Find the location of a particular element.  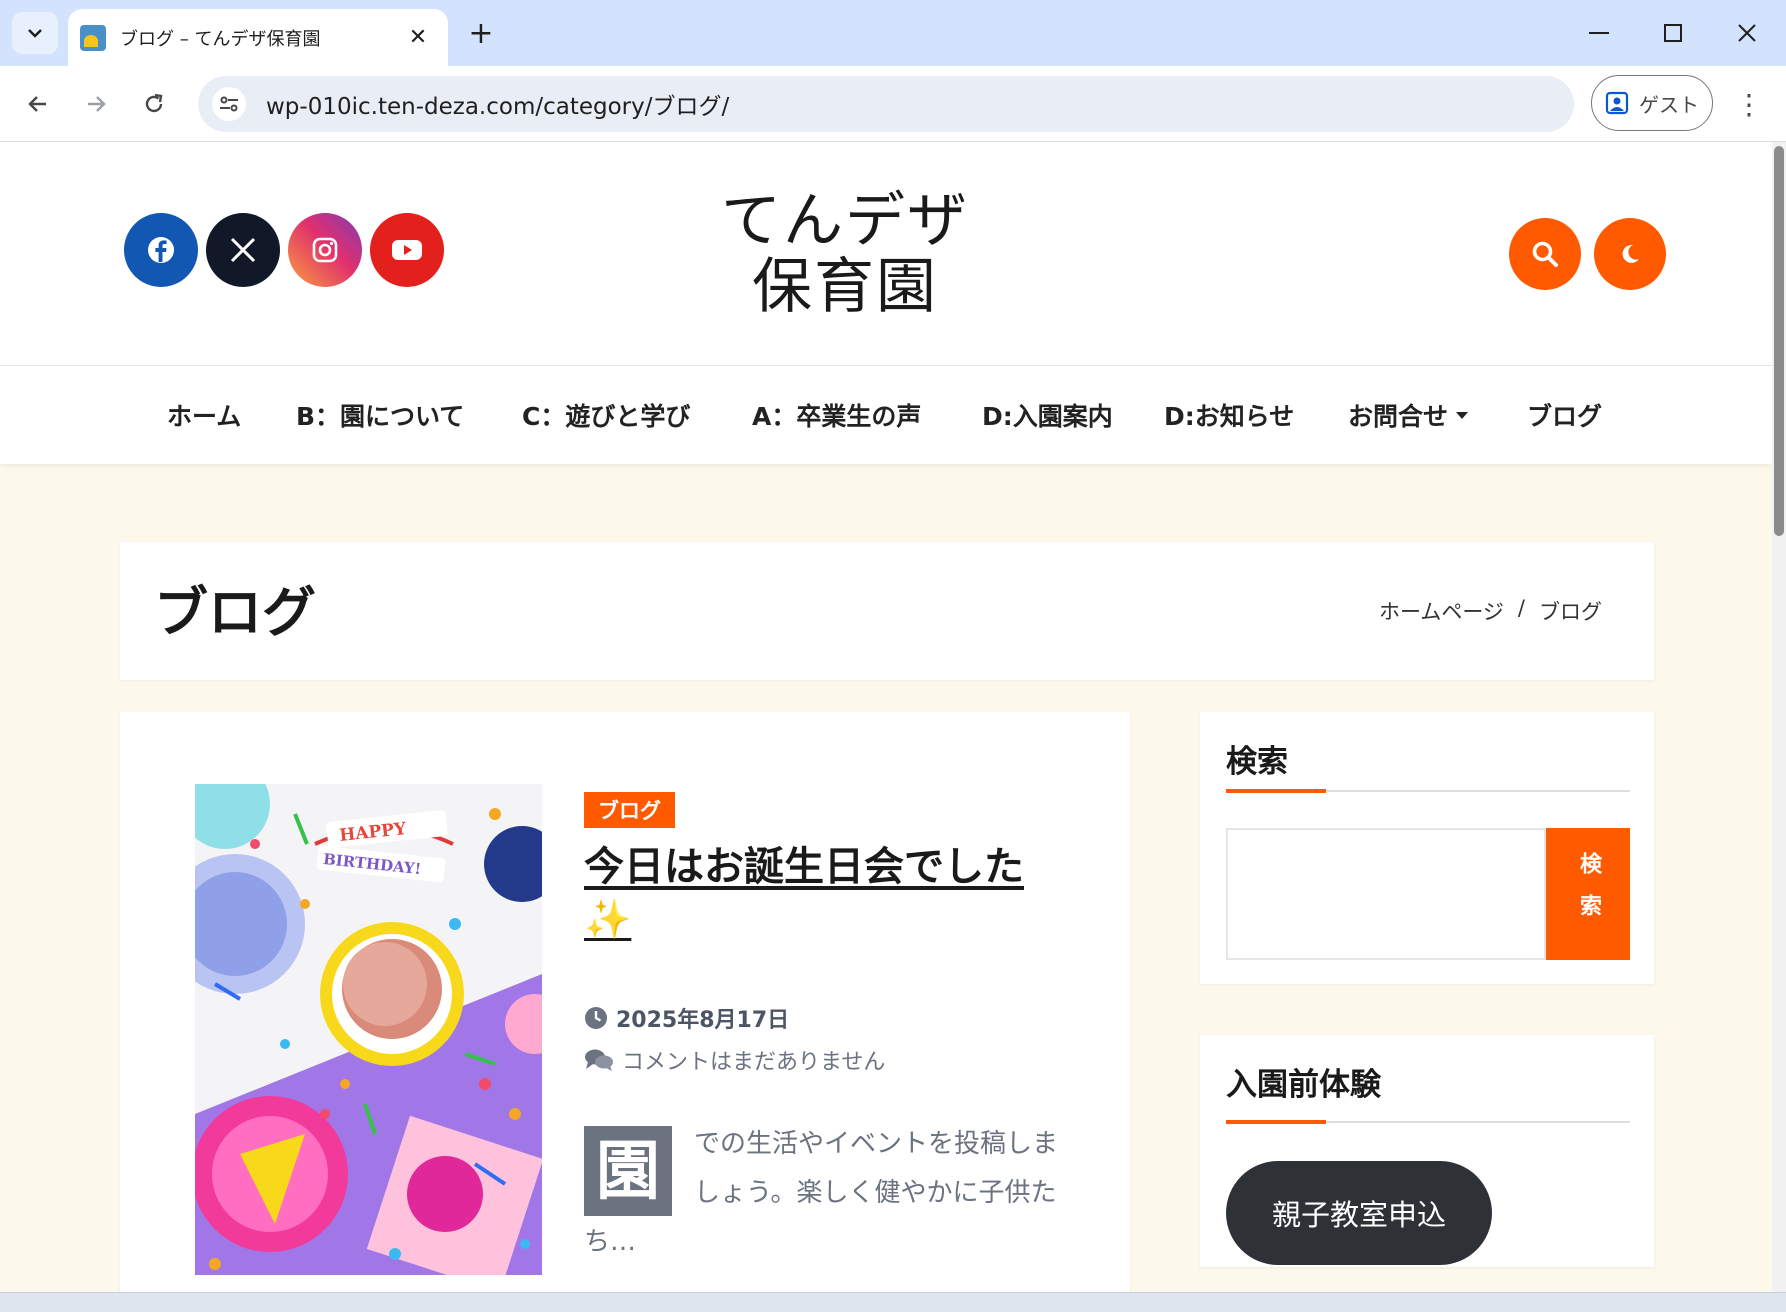

sparkles-emoji: ✨ is located at coordinates (608, 919).